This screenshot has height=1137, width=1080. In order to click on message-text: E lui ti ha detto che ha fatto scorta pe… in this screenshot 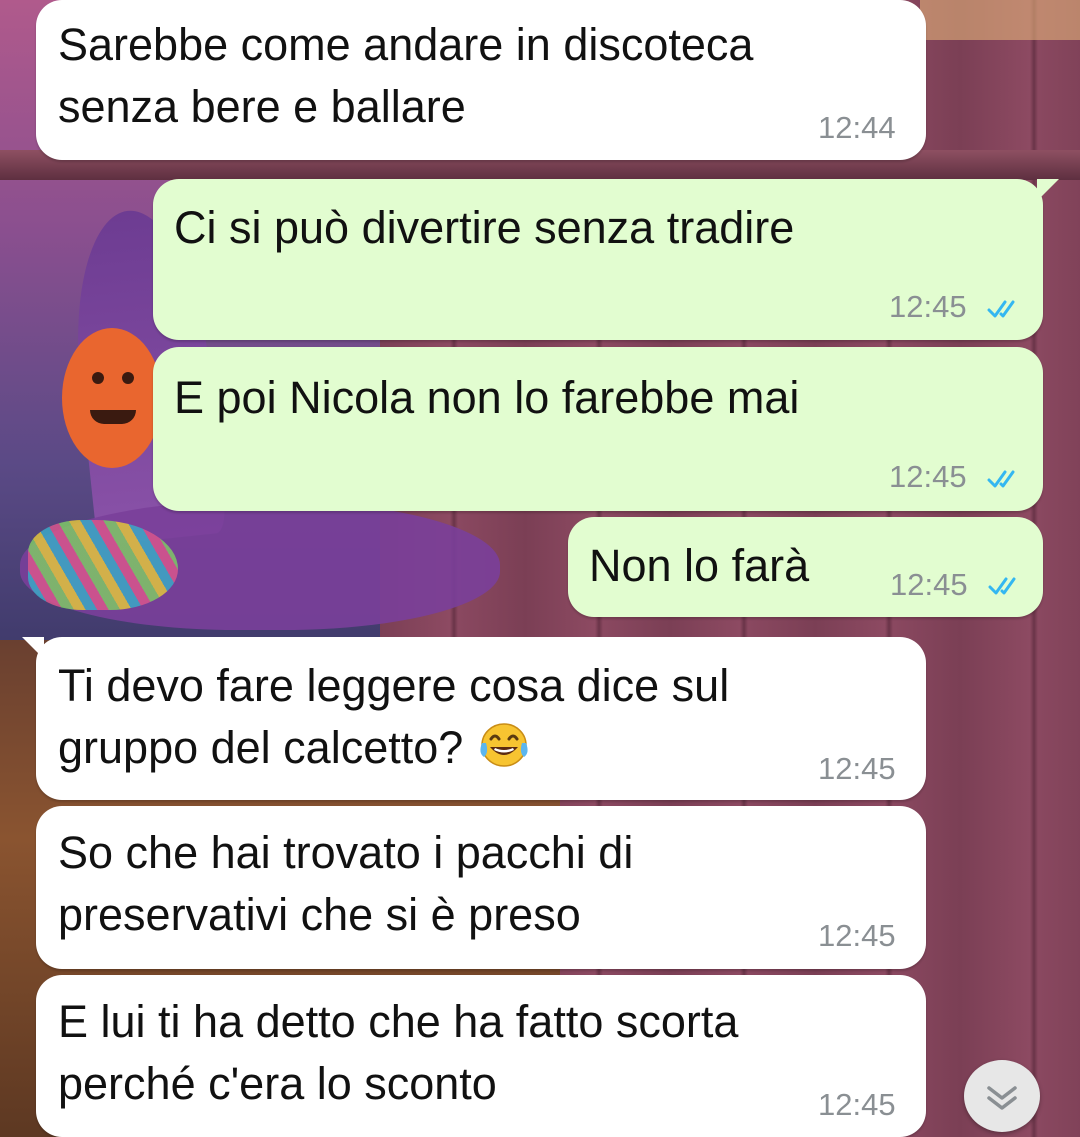, I will do `click(398, 1052)`.